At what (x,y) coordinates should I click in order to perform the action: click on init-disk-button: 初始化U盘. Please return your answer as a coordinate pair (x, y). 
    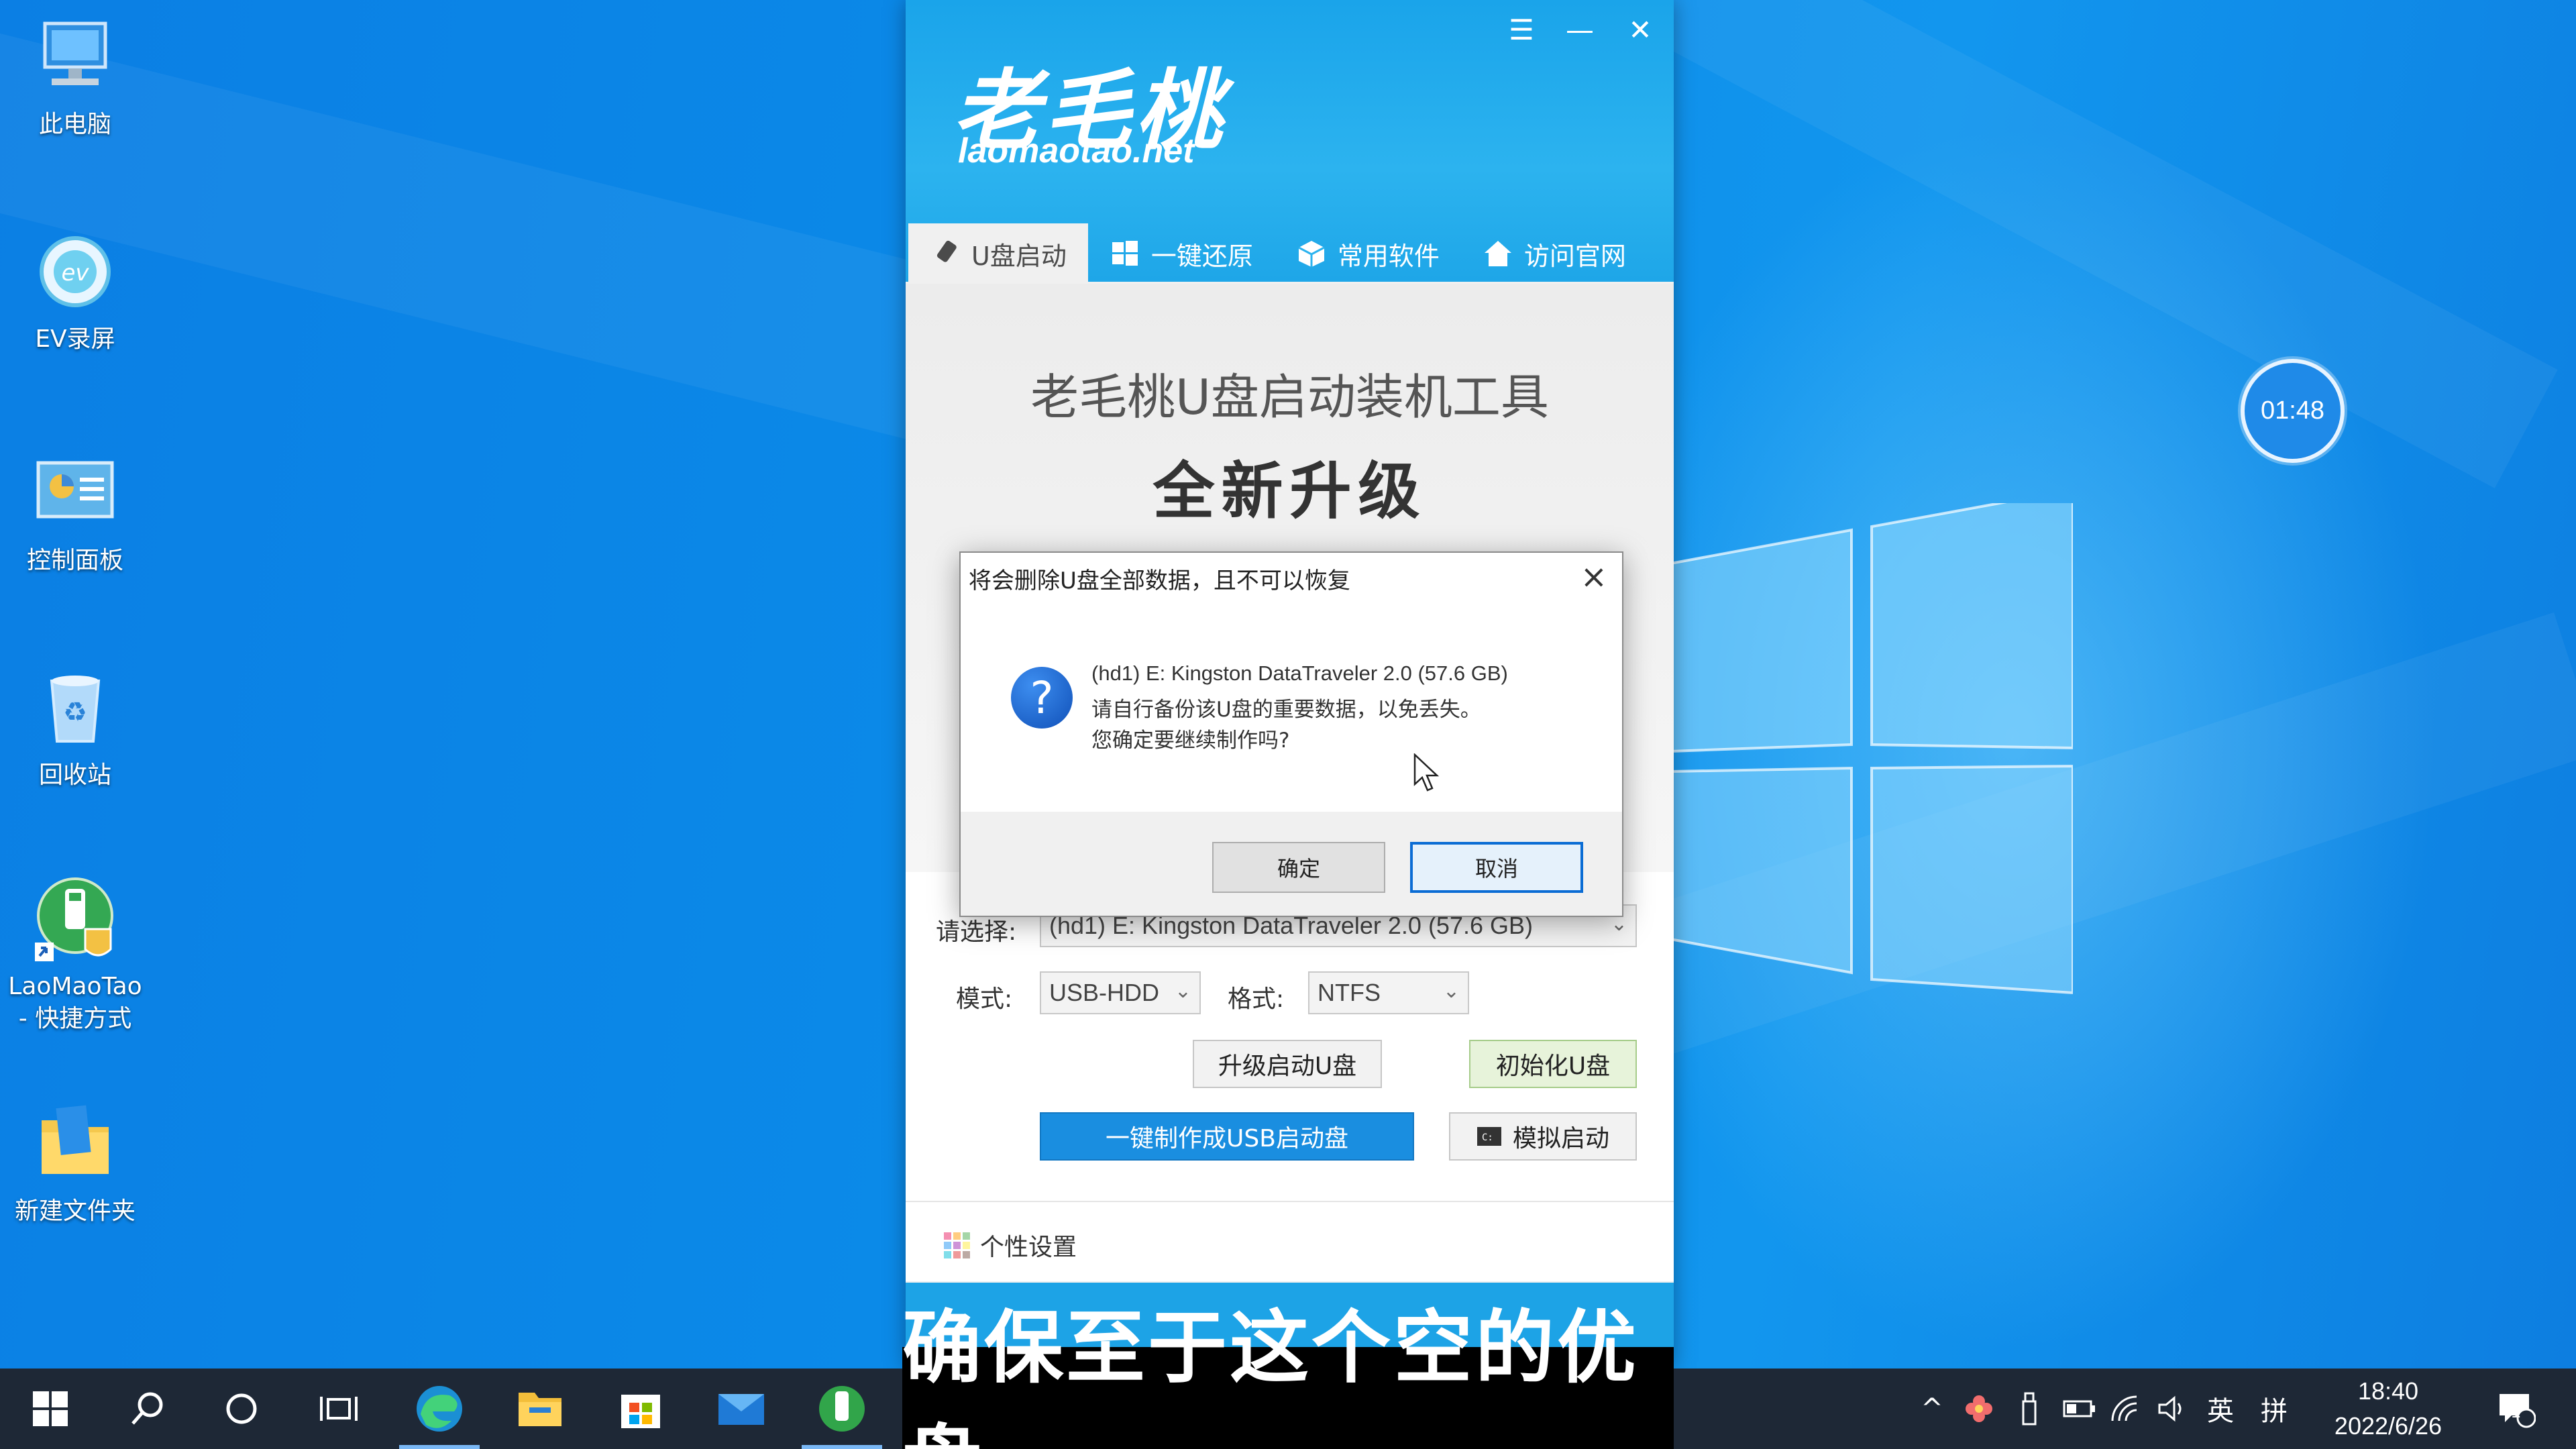
    Looking at the image, I should click on (1553, 1064).